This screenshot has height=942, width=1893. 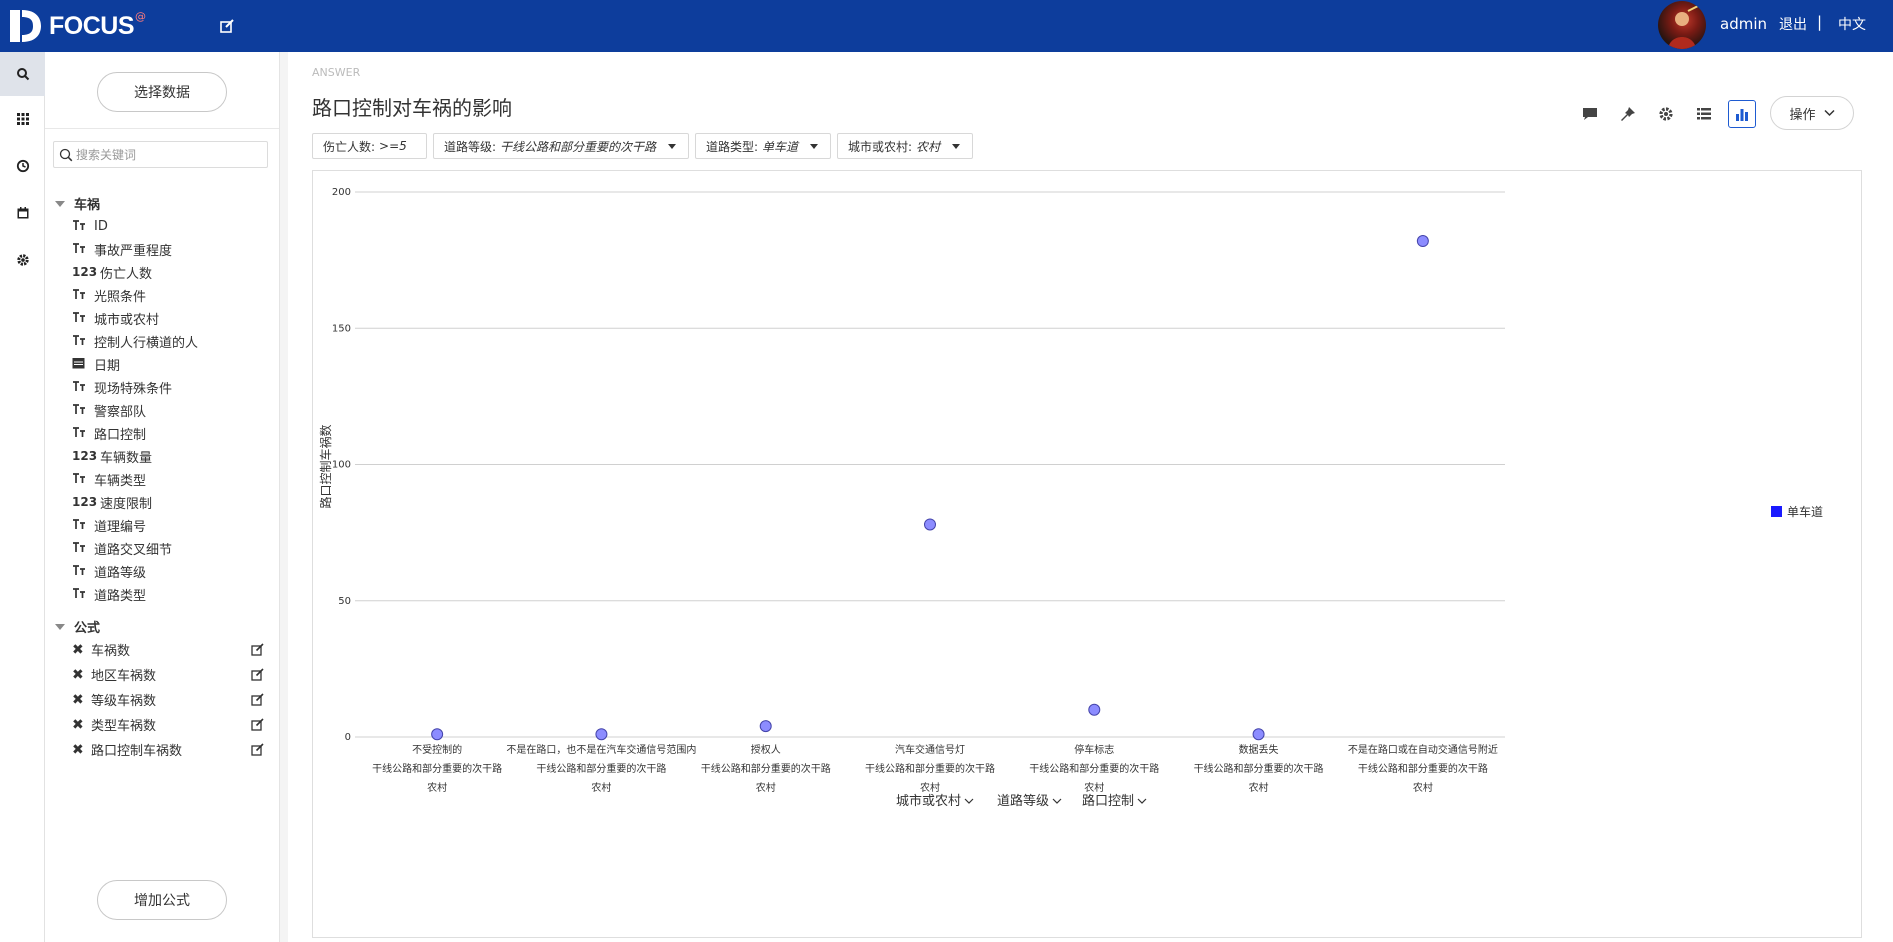 I want to click on field-item: 123 车辆数量, so click(x=112, y=456).